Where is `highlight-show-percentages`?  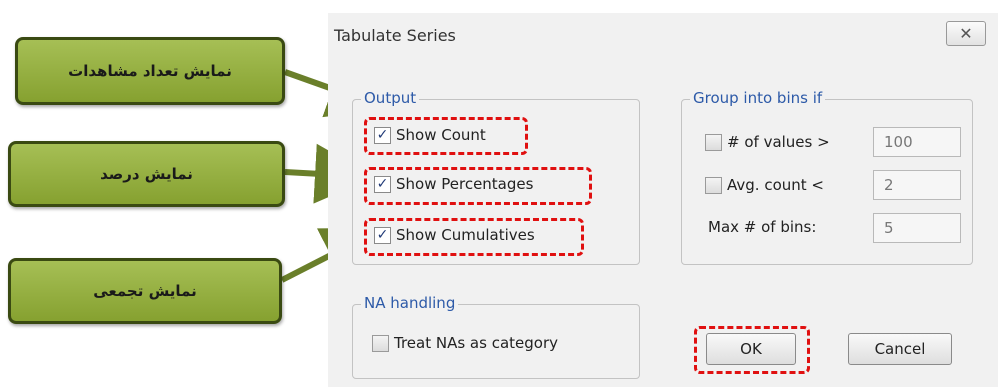
highlight-show-percentages is located at coordinates (478, 186).